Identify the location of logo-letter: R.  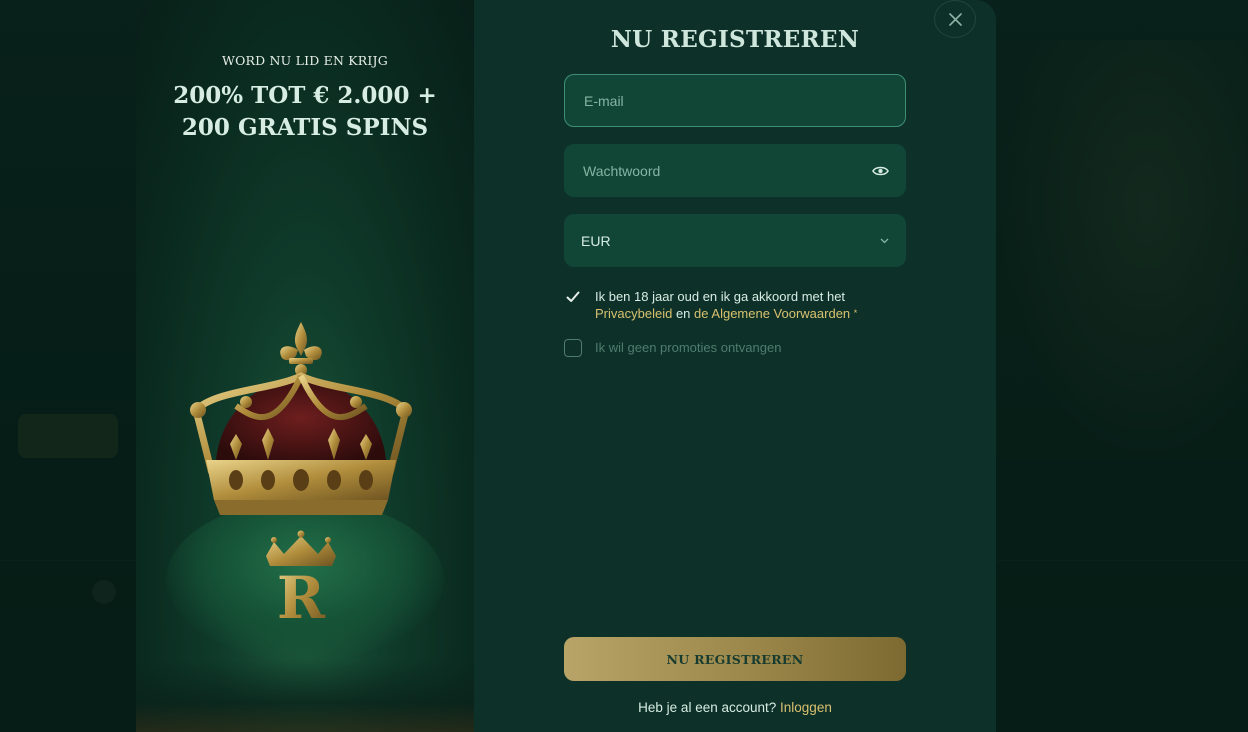
(301, 598).